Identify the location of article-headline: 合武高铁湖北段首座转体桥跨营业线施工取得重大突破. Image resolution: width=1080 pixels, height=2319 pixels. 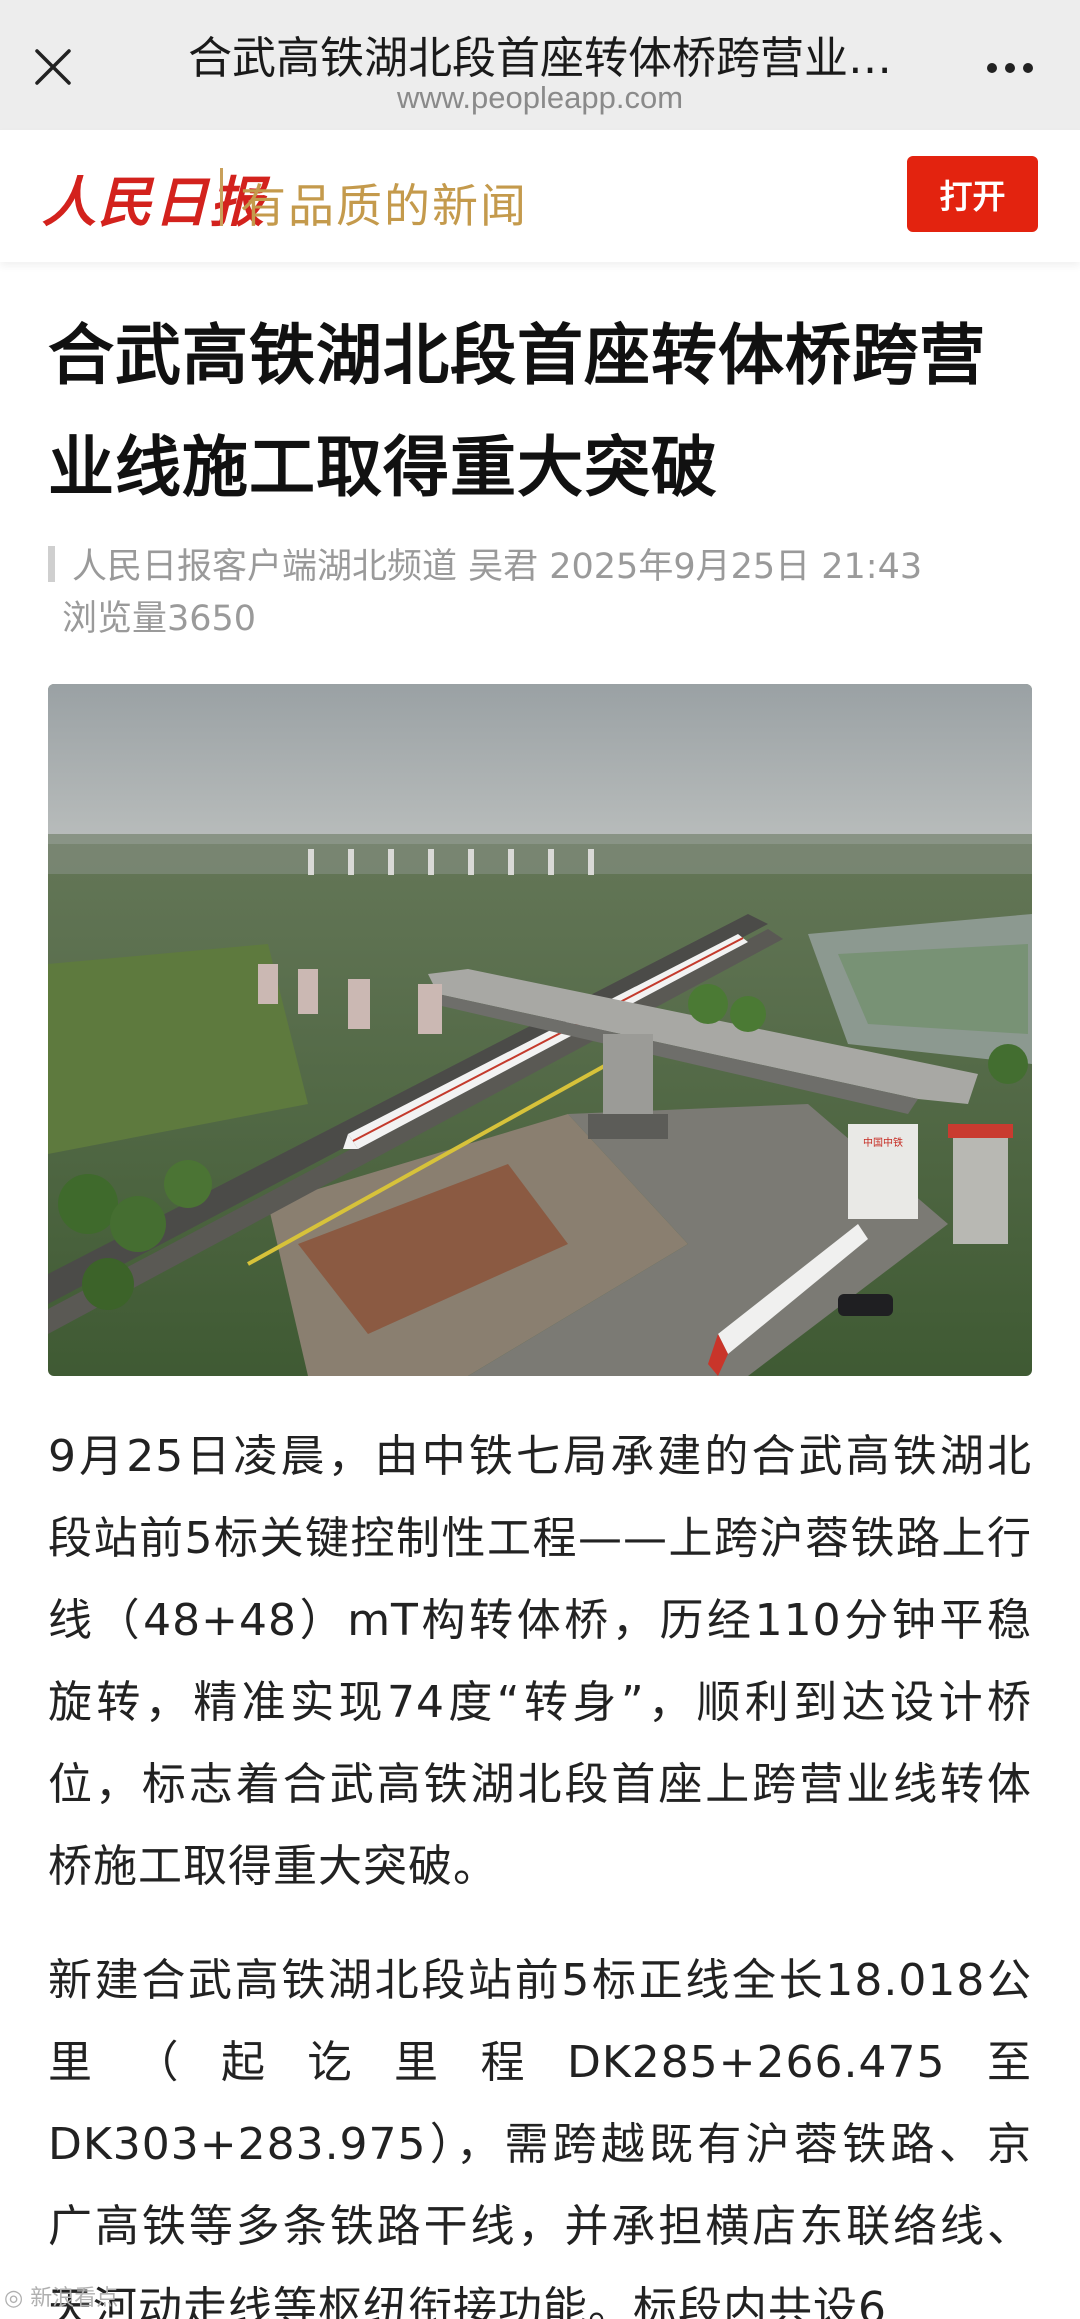
(517, 411).